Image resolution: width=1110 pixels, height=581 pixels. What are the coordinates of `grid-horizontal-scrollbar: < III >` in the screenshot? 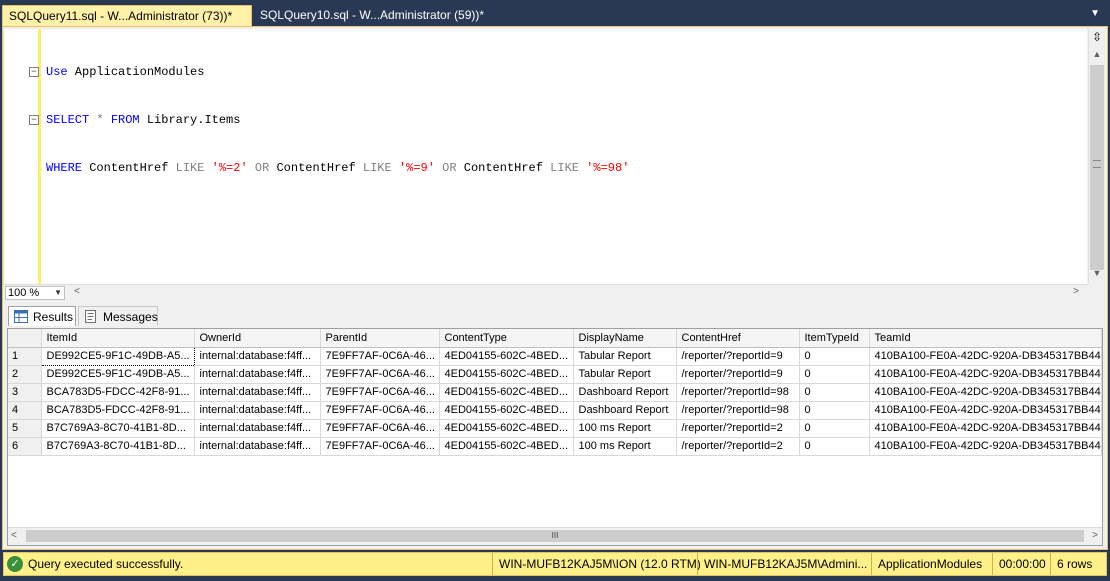 It's located at (555, 536).